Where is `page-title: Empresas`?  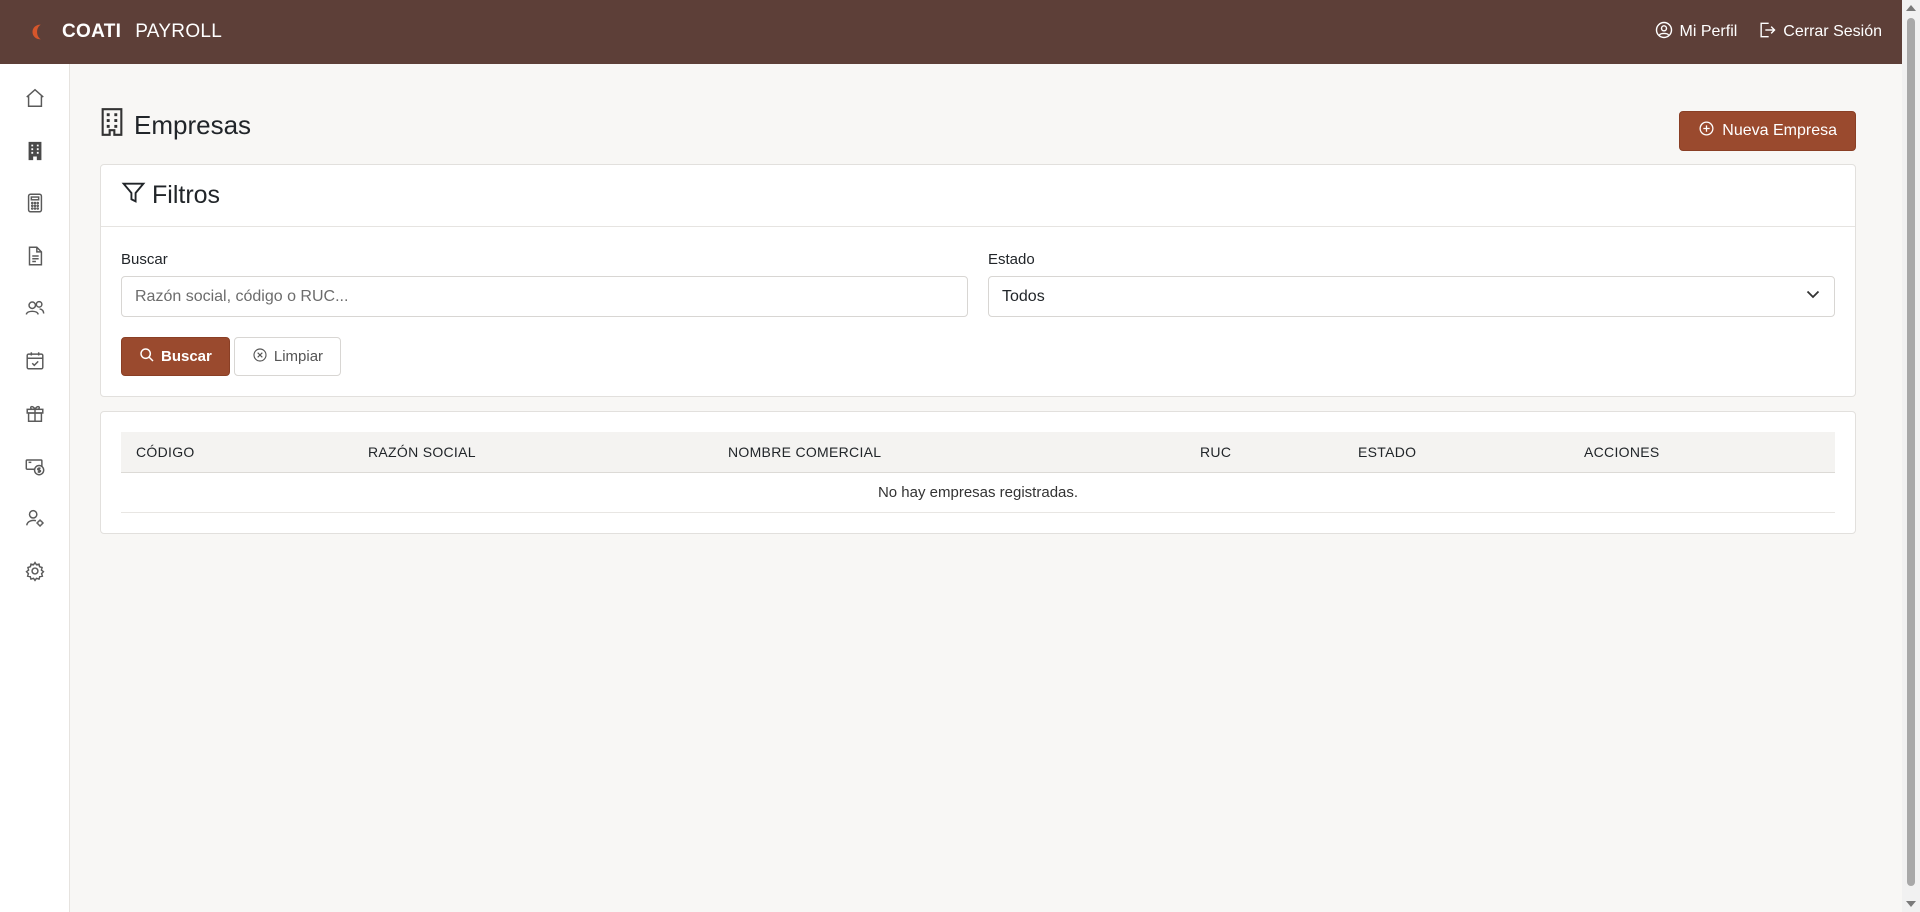
page-title: Empresas is located at coordinates (176, 125).